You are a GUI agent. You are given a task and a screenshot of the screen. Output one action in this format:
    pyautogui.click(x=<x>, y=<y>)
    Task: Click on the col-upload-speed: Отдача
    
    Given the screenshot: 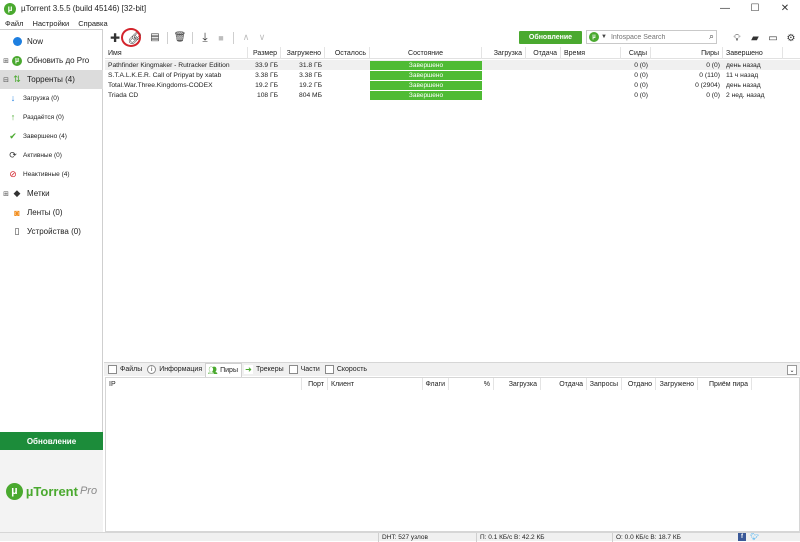 What is the action you would take?
    pyautogui.click(x=543, y=53)
    